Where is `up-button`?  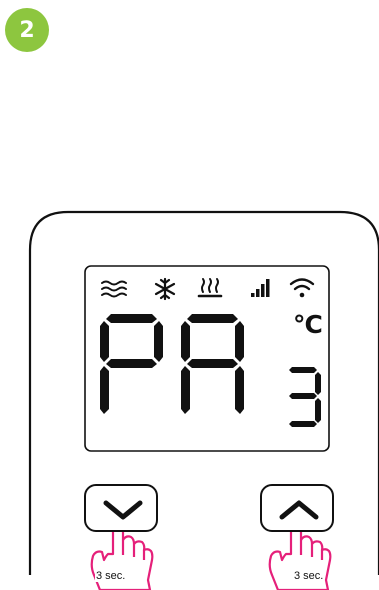 up-button is located at coordinates (297, 508).